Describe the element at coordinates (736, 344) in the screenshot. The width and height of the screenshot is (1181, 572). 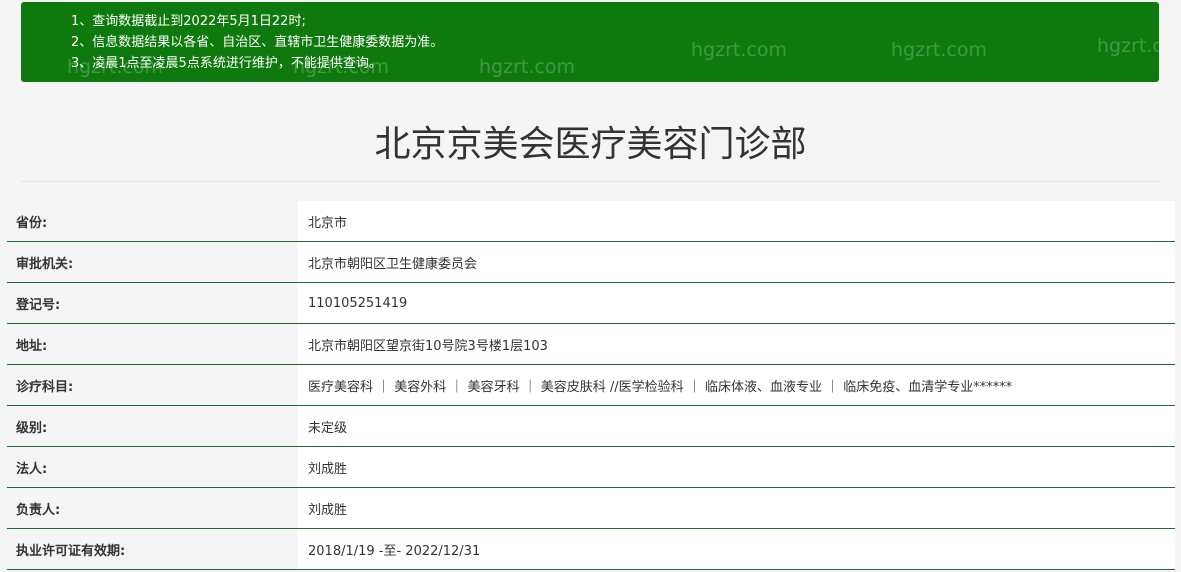
I see `row-value: 北京市朝阳区望京街10号院3号楼1层103` at that location.